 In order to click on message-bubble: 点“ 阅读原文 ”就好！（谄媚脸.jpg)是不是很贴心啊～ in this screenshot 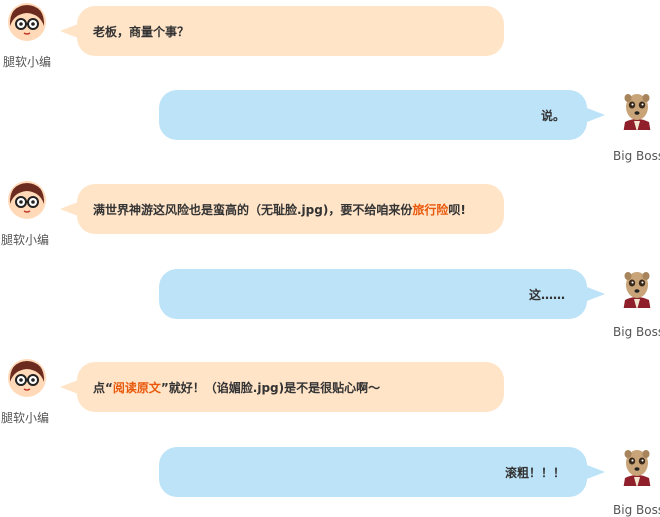, I will do `click(282, 387)`.